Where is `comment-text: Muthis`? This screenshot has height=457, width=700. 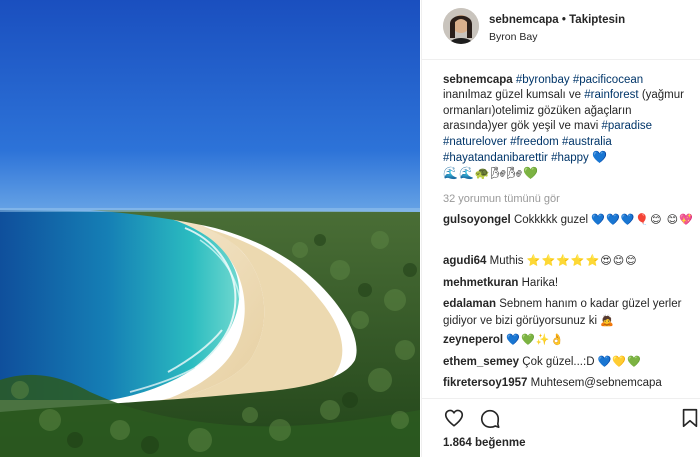 comment-text: Muthis is located at coordinates (506, 261).